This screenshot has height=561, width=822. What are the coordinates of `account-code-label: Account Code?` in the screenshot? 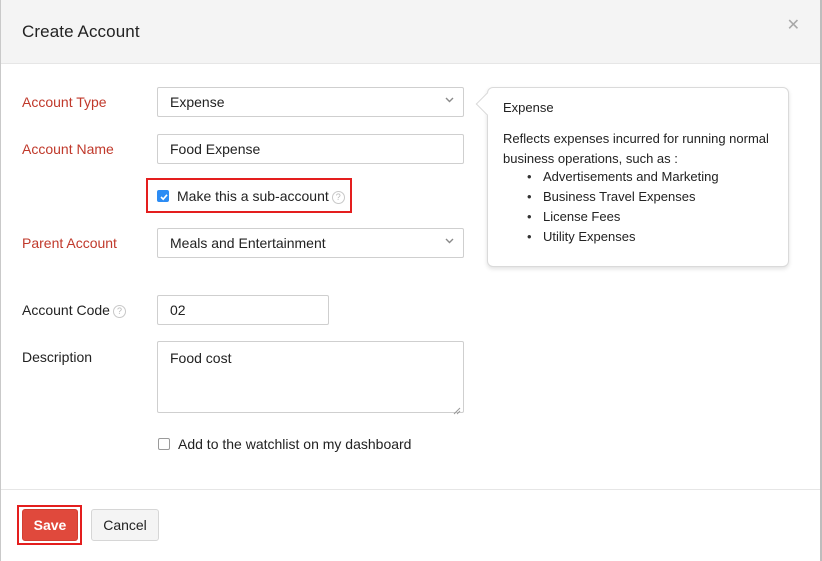 It's located at (74, 310).